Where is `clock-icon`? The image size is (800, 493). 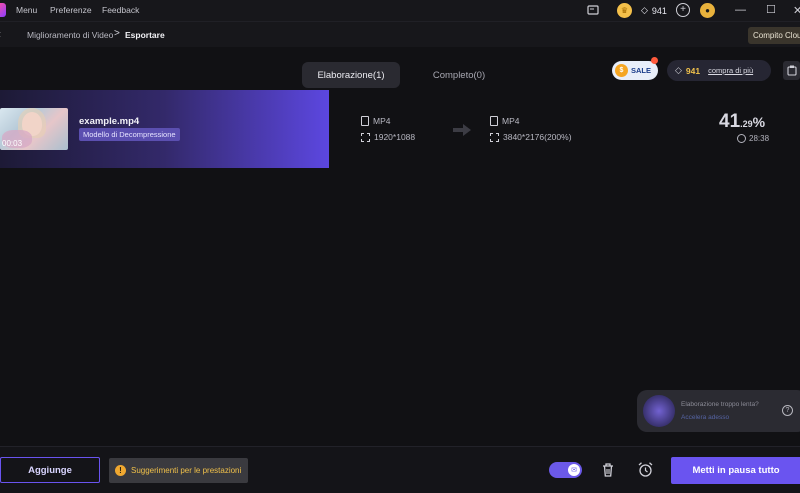 clock-icon is located at coordinates (741, 138).